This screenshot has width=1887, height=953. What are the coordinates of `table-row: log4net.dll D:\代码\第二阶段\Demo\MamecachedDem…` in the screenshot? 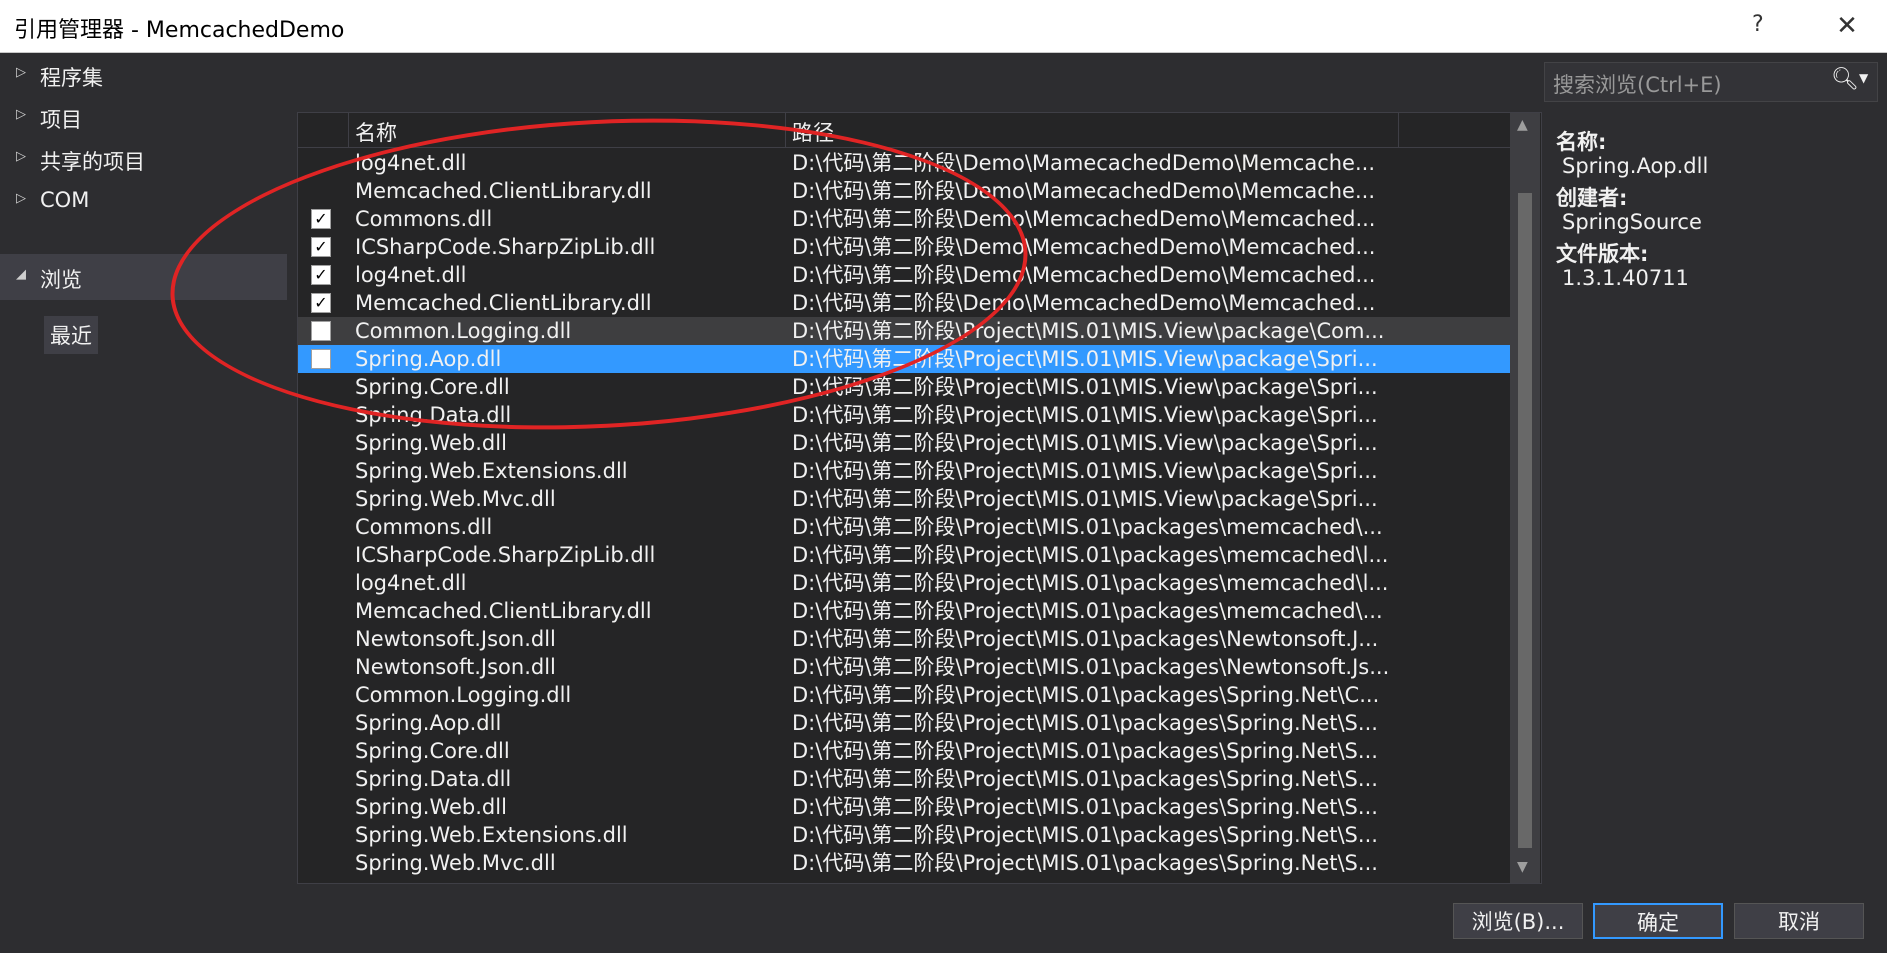 It's located at (904, 163).